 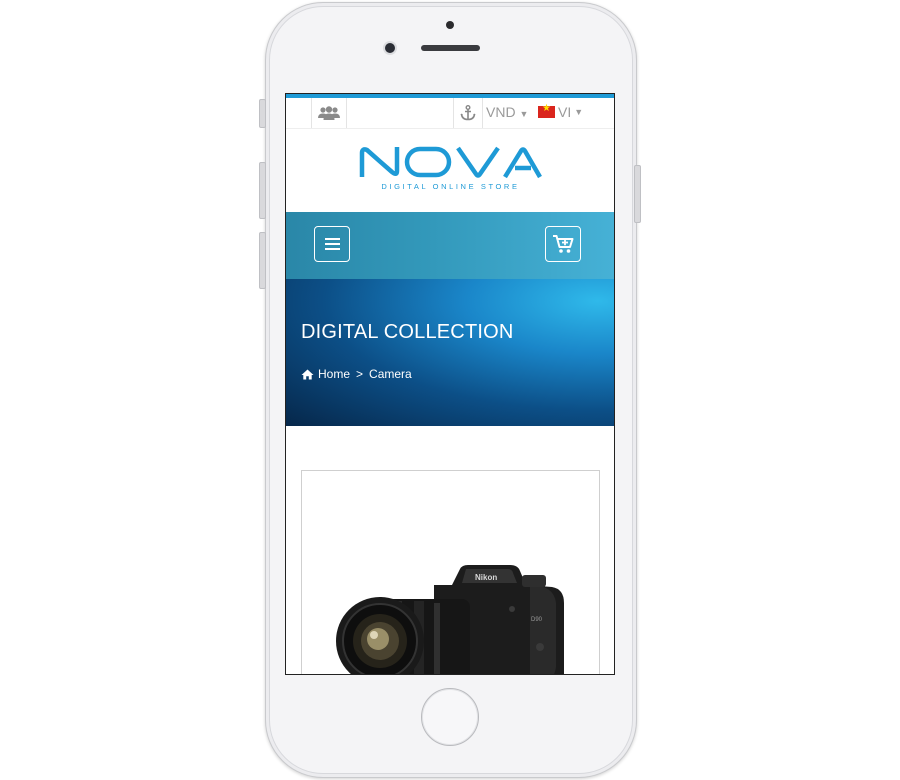 I want to click on page-title: DIGITAL COLLECTION, so click(x=407, y=332).